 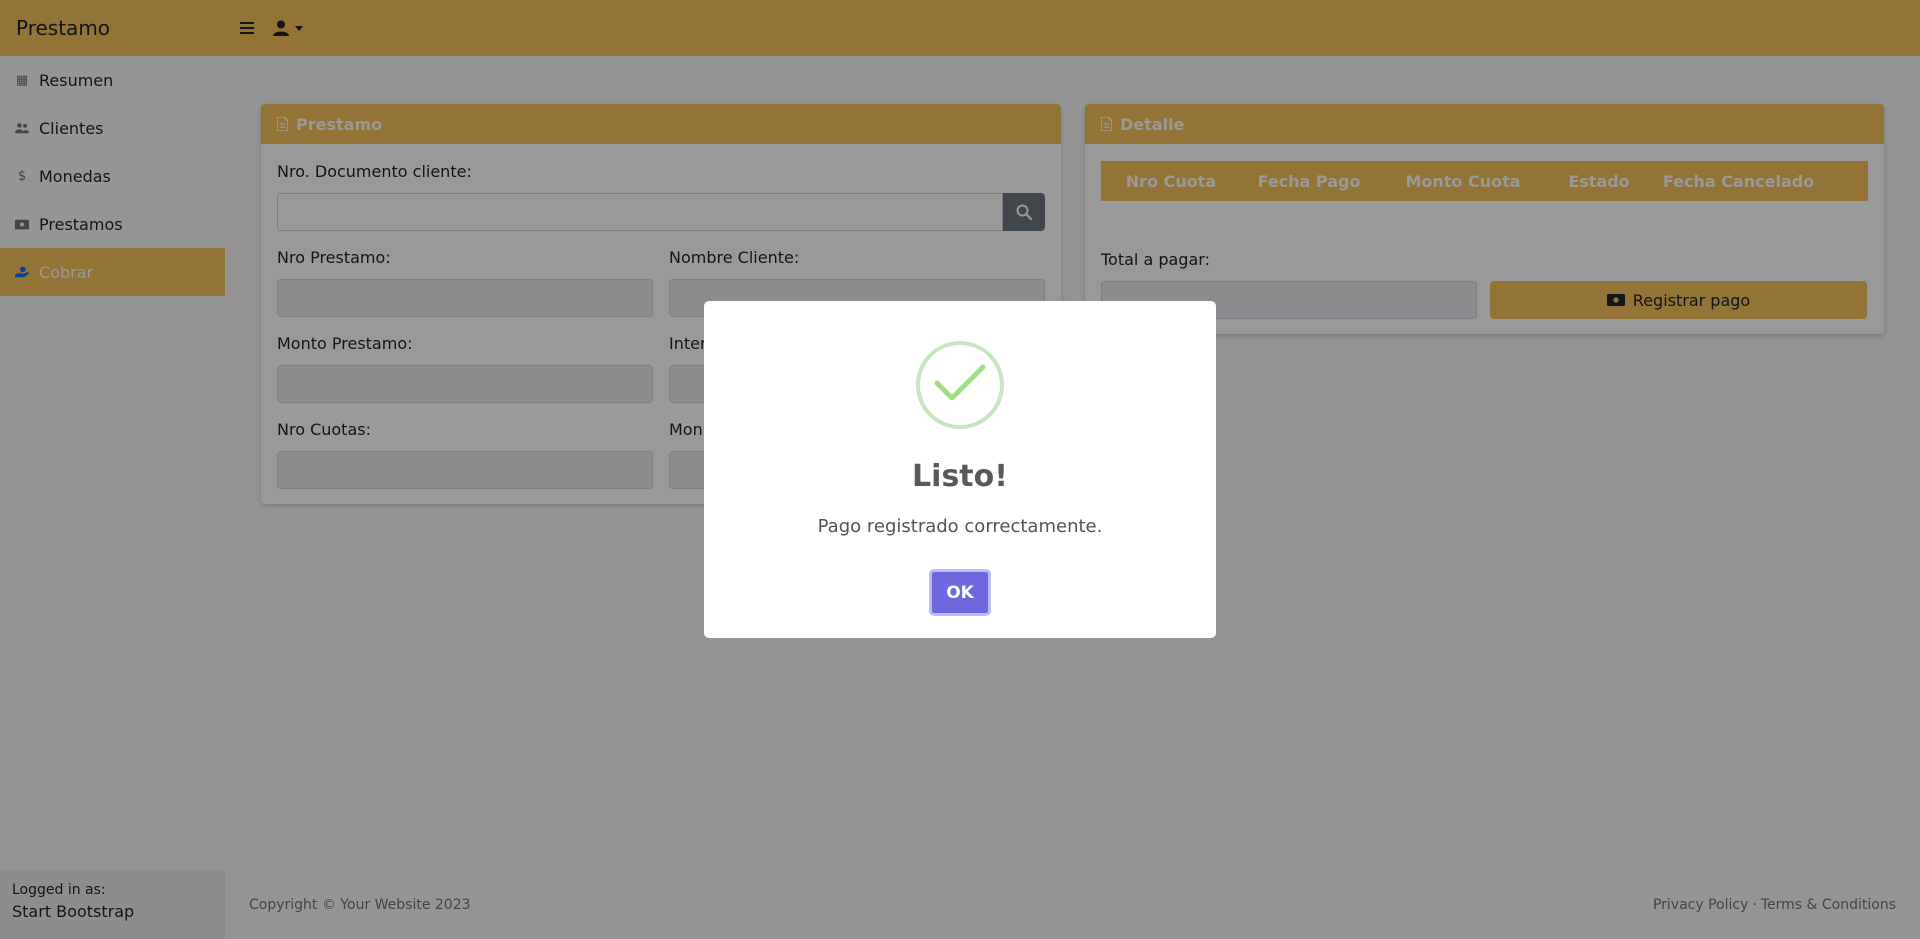 I want to click on dialog-message: Pago registrado correctamente., so click(x=960, y=526).